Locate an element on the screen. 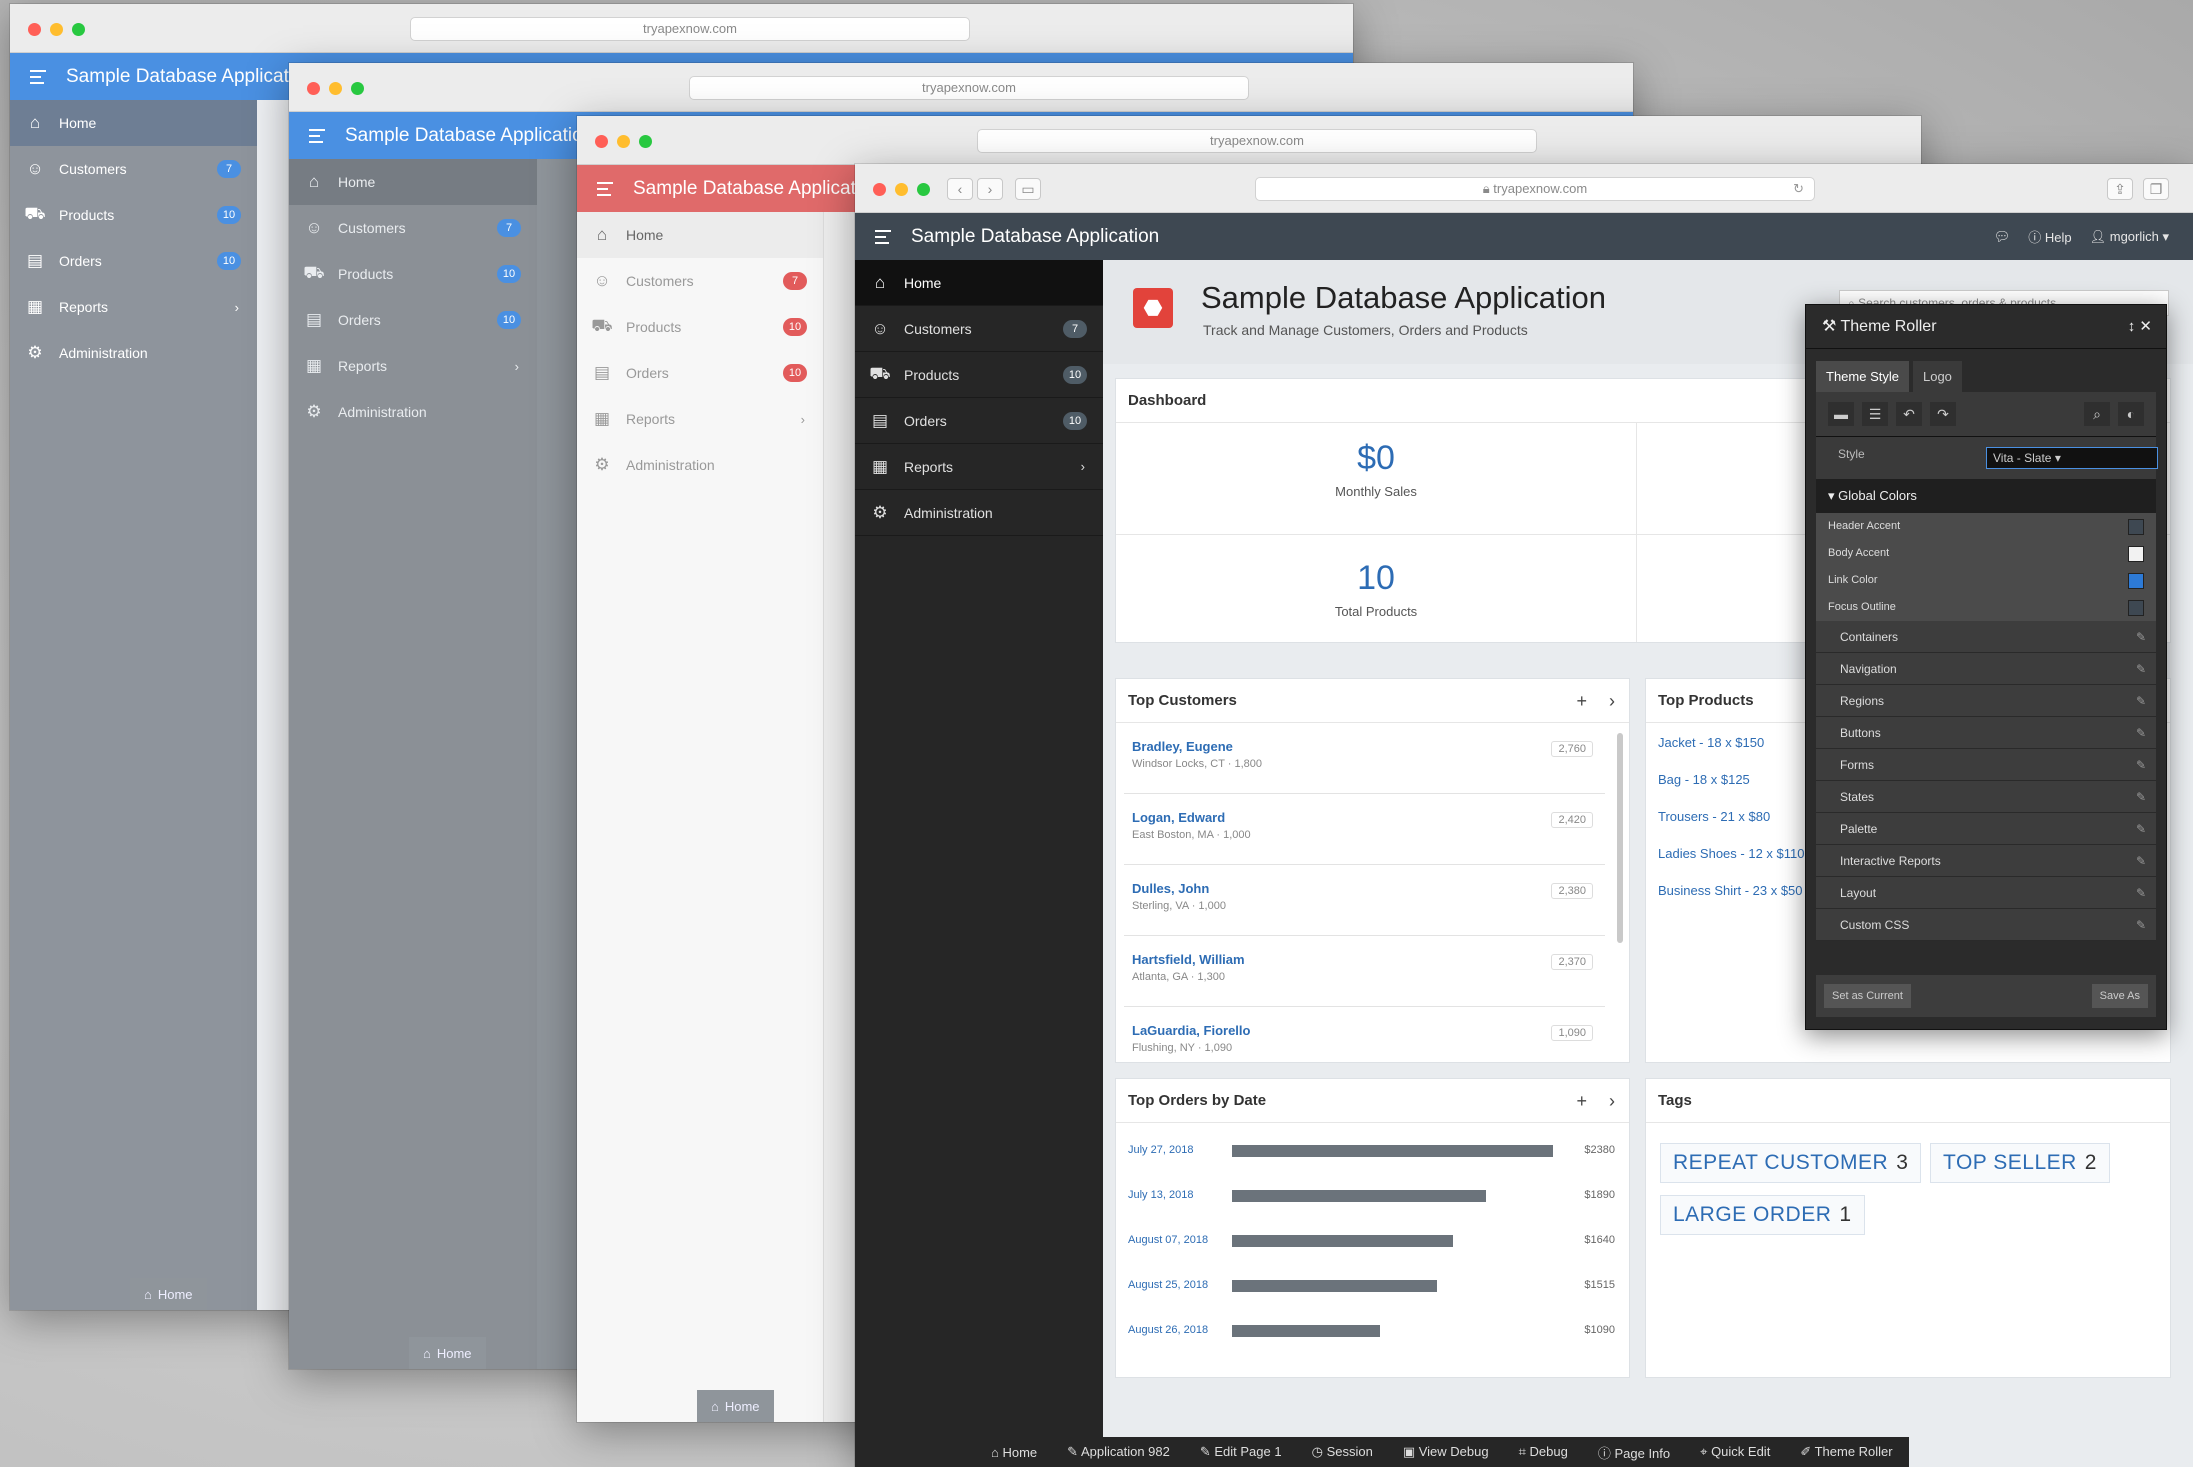 The height and width of the screenshot is (1467, 2193). back-button: ‹ is located at coordinates (960, 189).